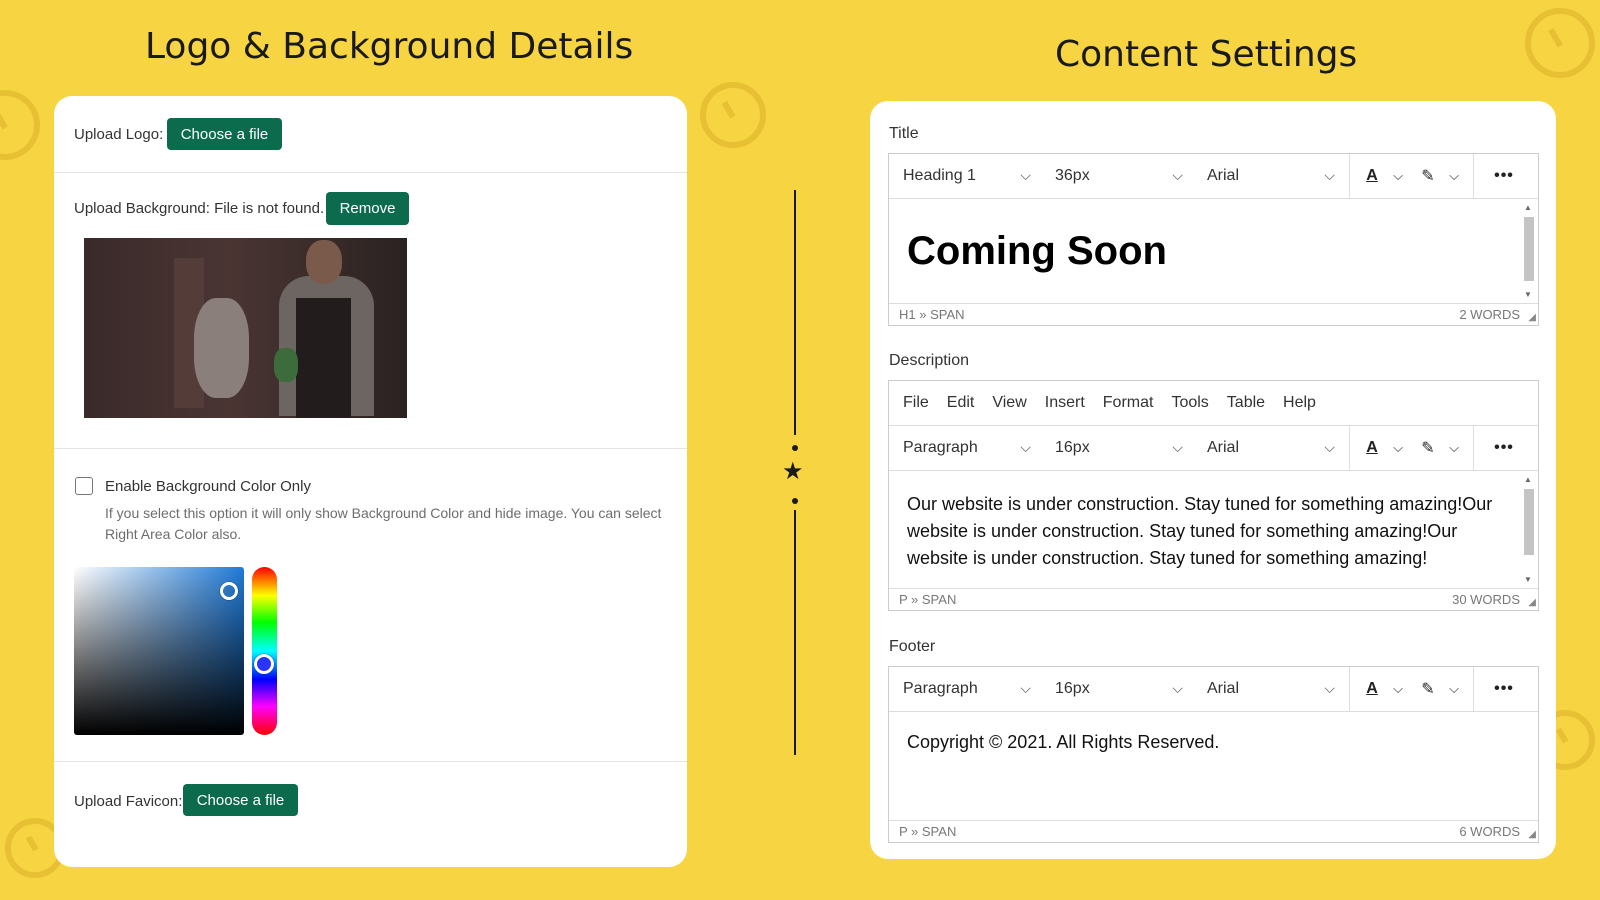  What do you see at coordinates (367, 208) in the screenshot?
I see `remove-background-button: Remove` at bounding box center [367, 208].